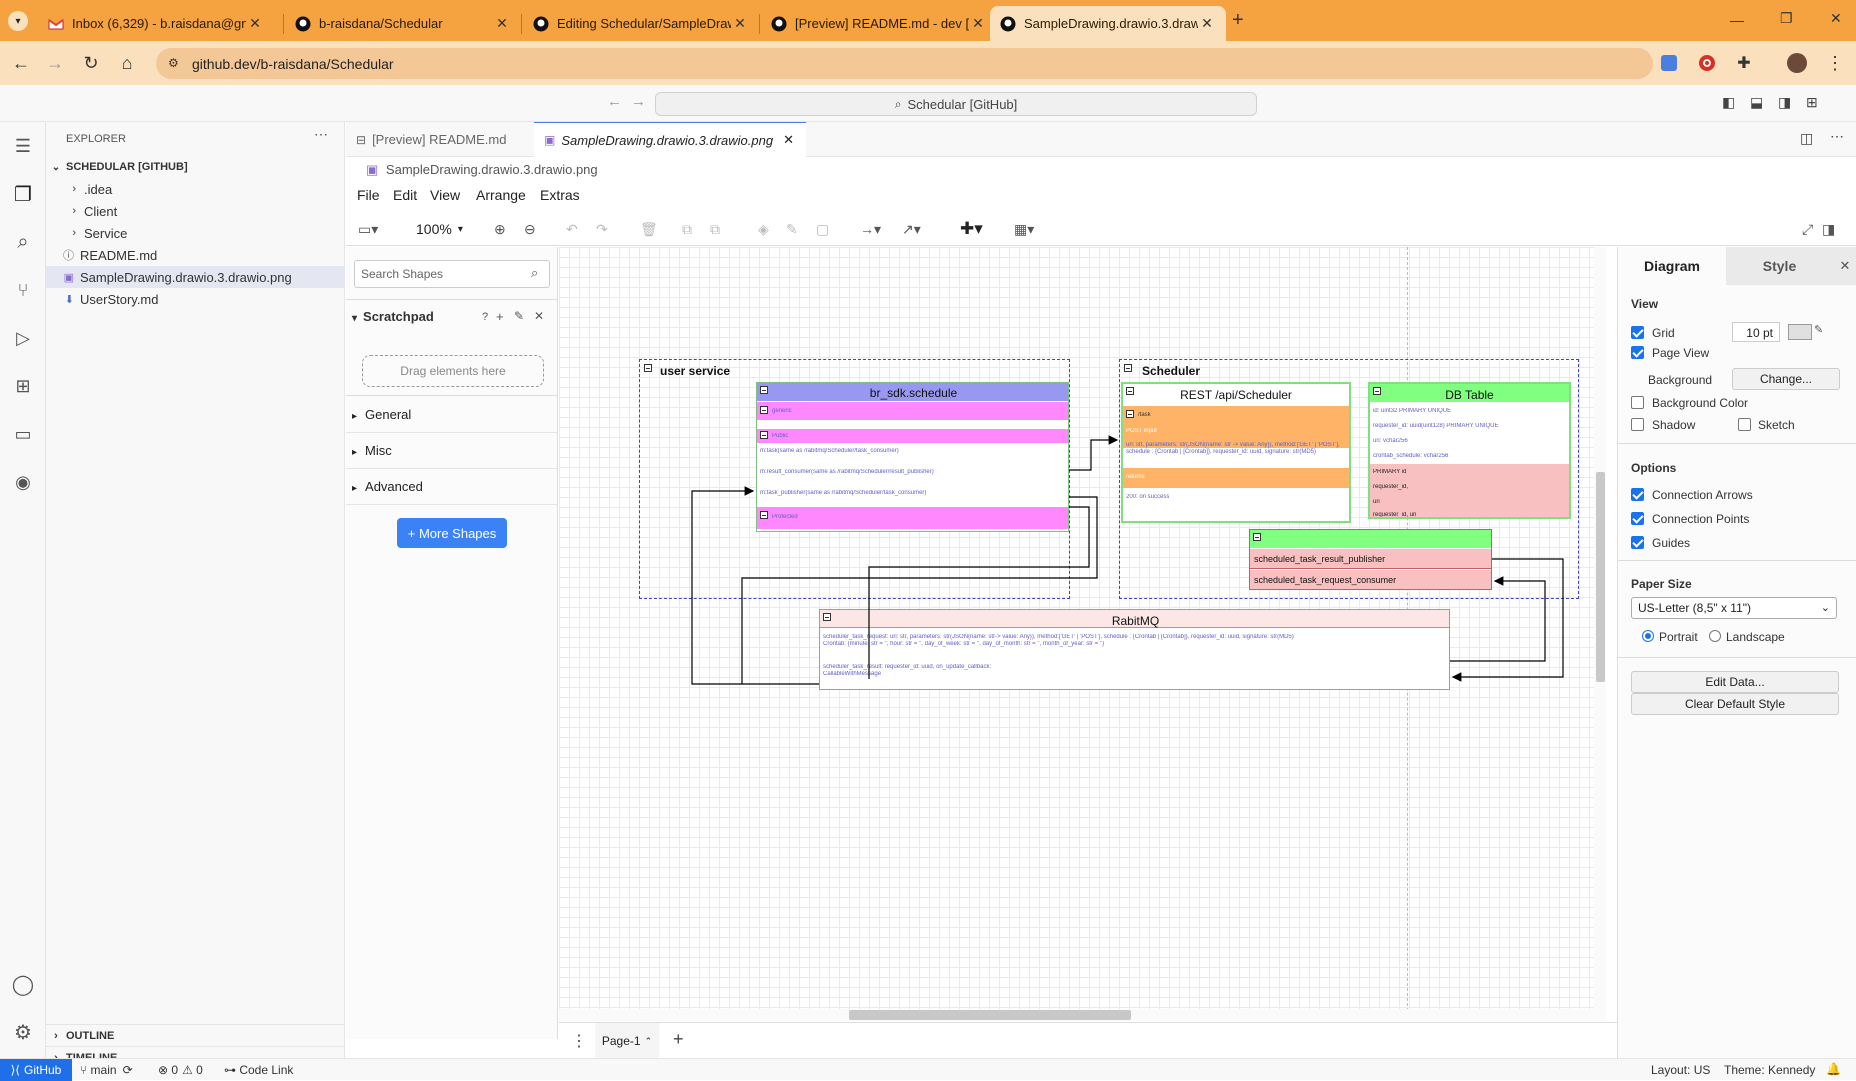 This screenshot has width=1856, height=1081. What do you see at coordinates (1828, 229) in the screenshot?
I see `toggle-format-icon: ◨` at bounding box center [1828, 229].